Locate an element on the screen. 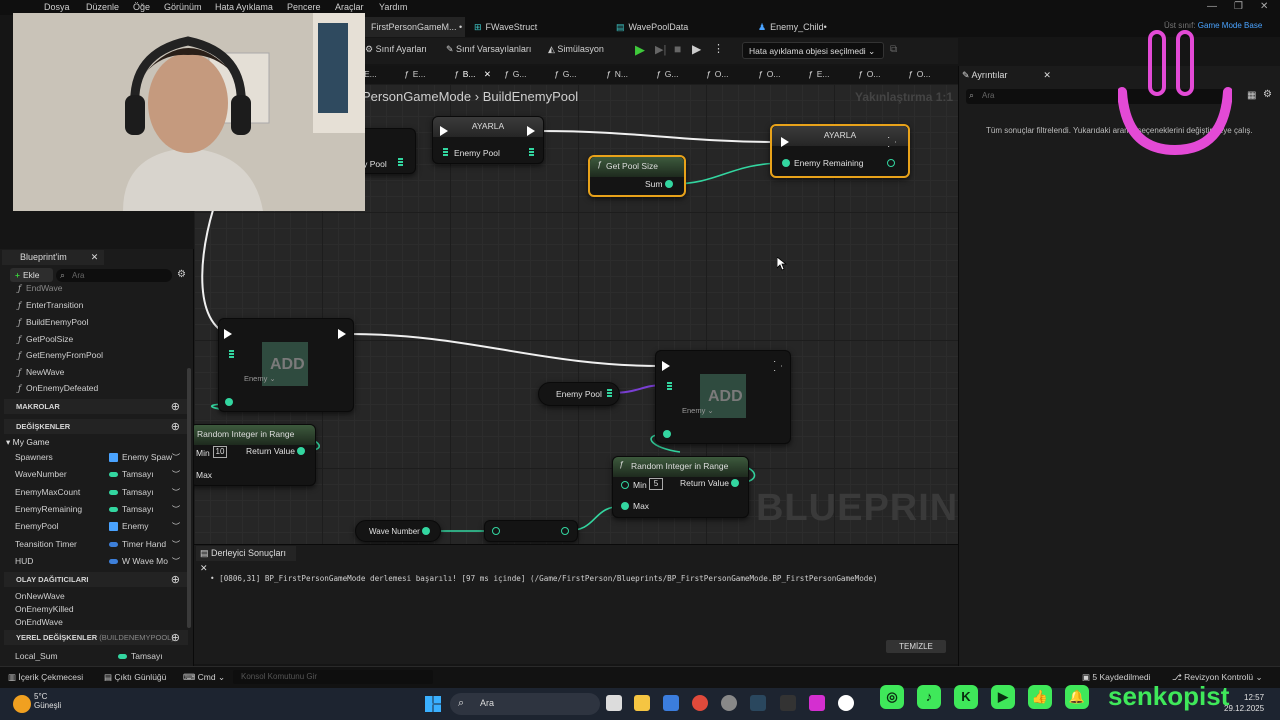  add-local-icon: ⊕ is located at coordinates (175, 637).